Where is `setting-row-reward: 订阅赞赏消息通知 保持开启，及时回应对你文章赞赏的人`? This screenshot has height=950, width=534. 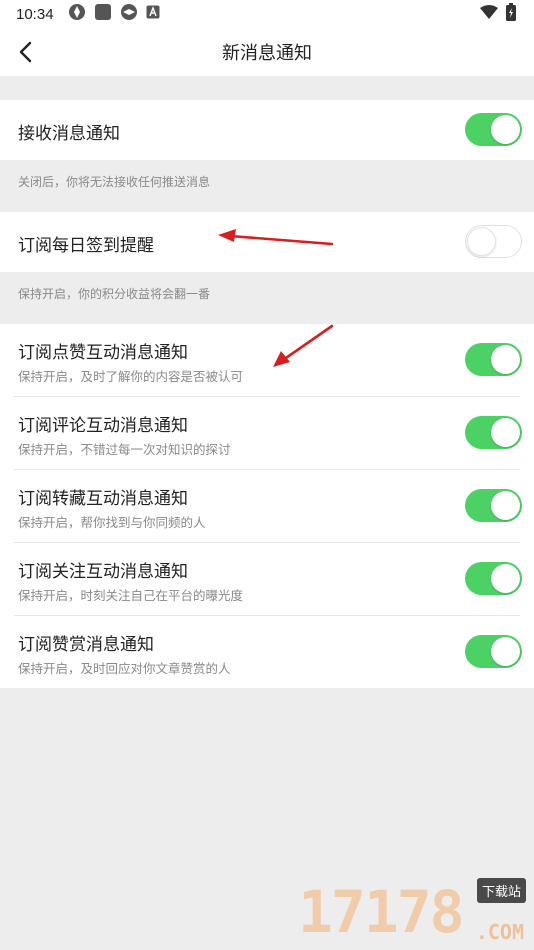
setting-row-reward: 订阅赞赏消息通知 保持开启，及时回应对你文章赞赏的人 is located at coordinates (267, 652).